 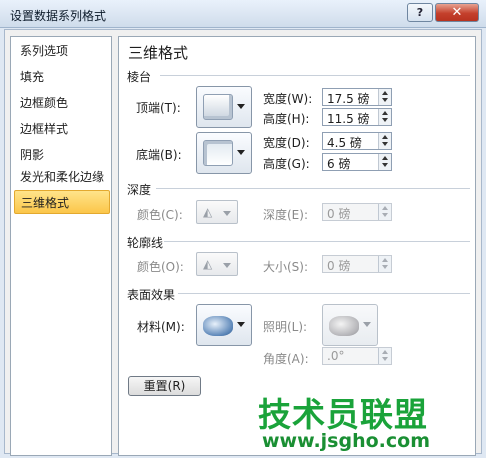 What do you see at coordinates (218, 326) in the screenshot?
I see `material-preview-icon` at bounding box center [218, 326].